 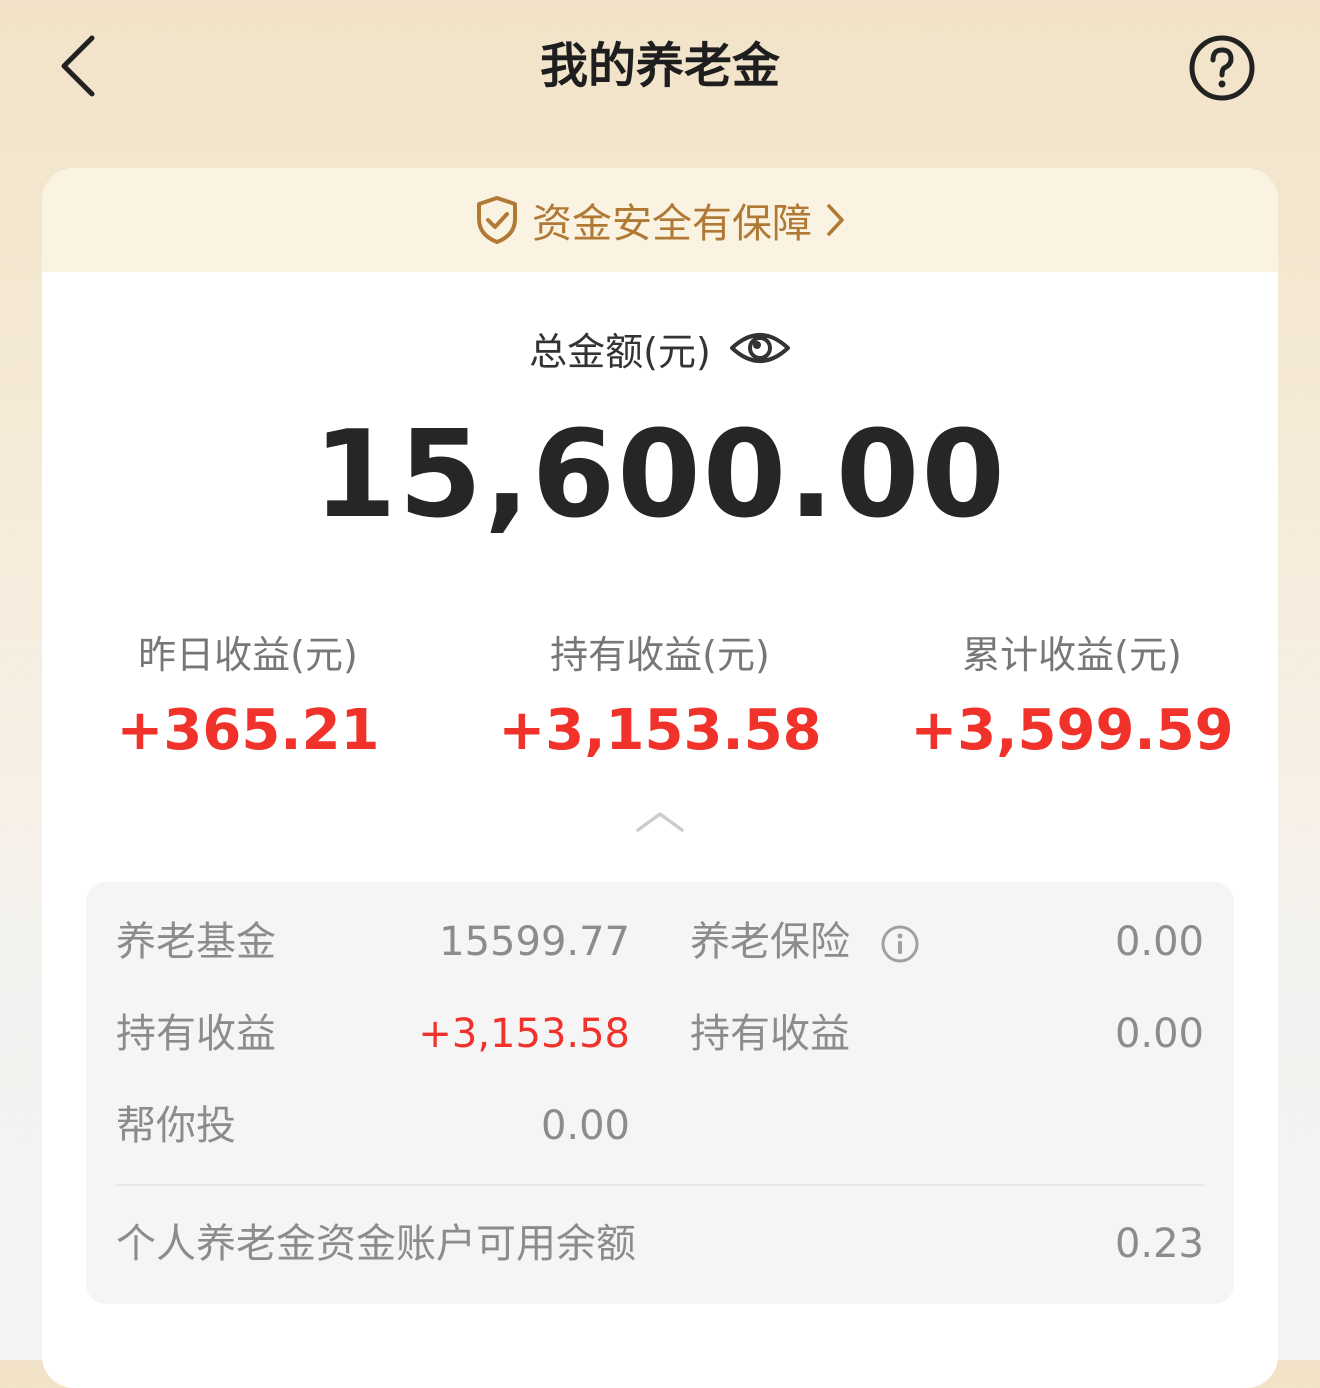 What do you see at coordinates (248, 655) in the screenshot?
I see `stat-label: 昨日收益(元)` at bounding box center [248, 655].